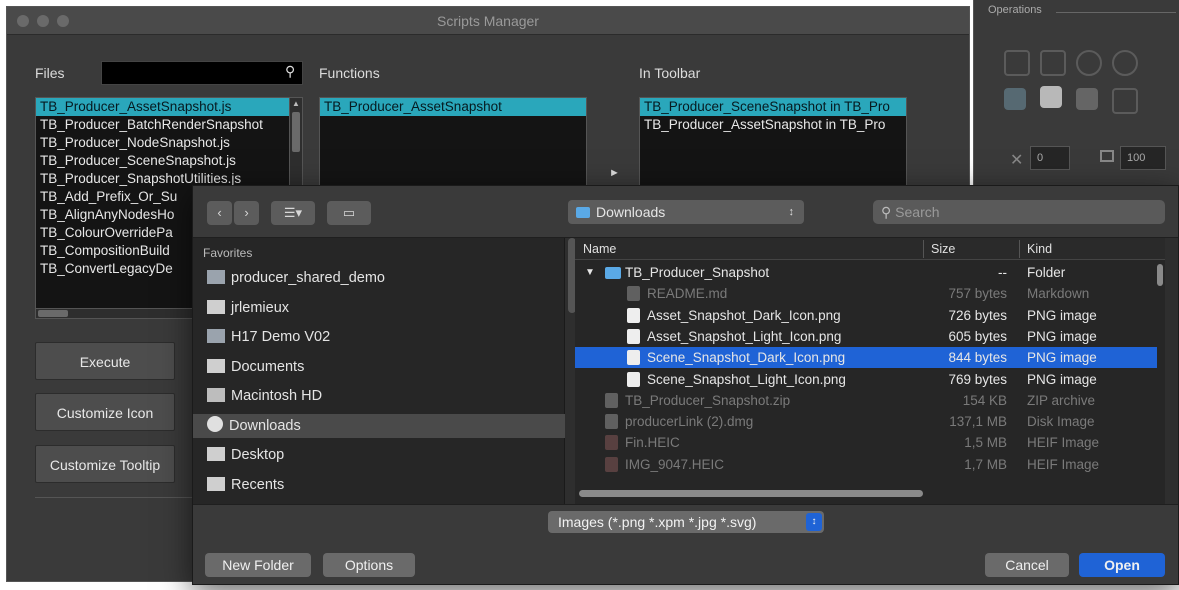 This screenshot has width=1179, height=590. I want to click on reset-icon, so click(1125, 63).